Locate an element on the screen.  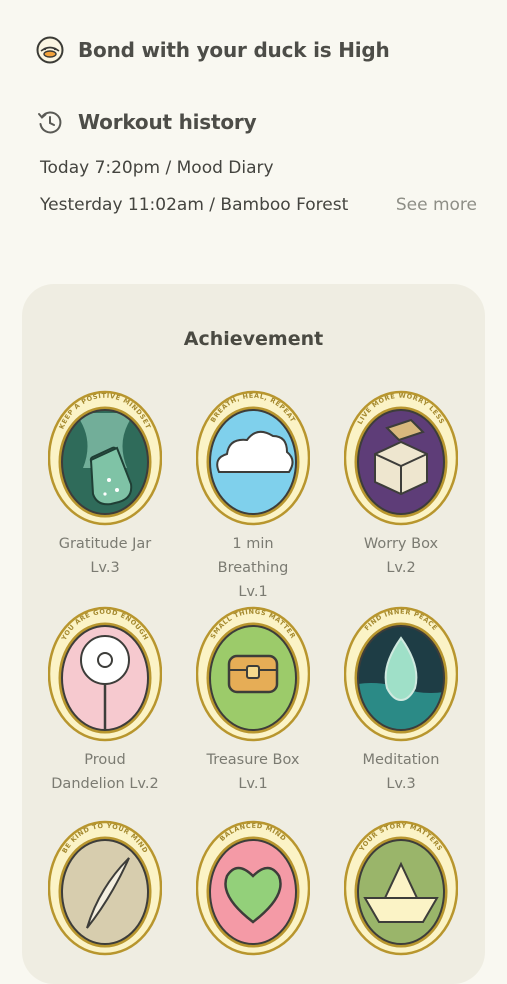
cloud-icon: BREATH, HEAL, REPEAT is located at coordinates (253, 458).